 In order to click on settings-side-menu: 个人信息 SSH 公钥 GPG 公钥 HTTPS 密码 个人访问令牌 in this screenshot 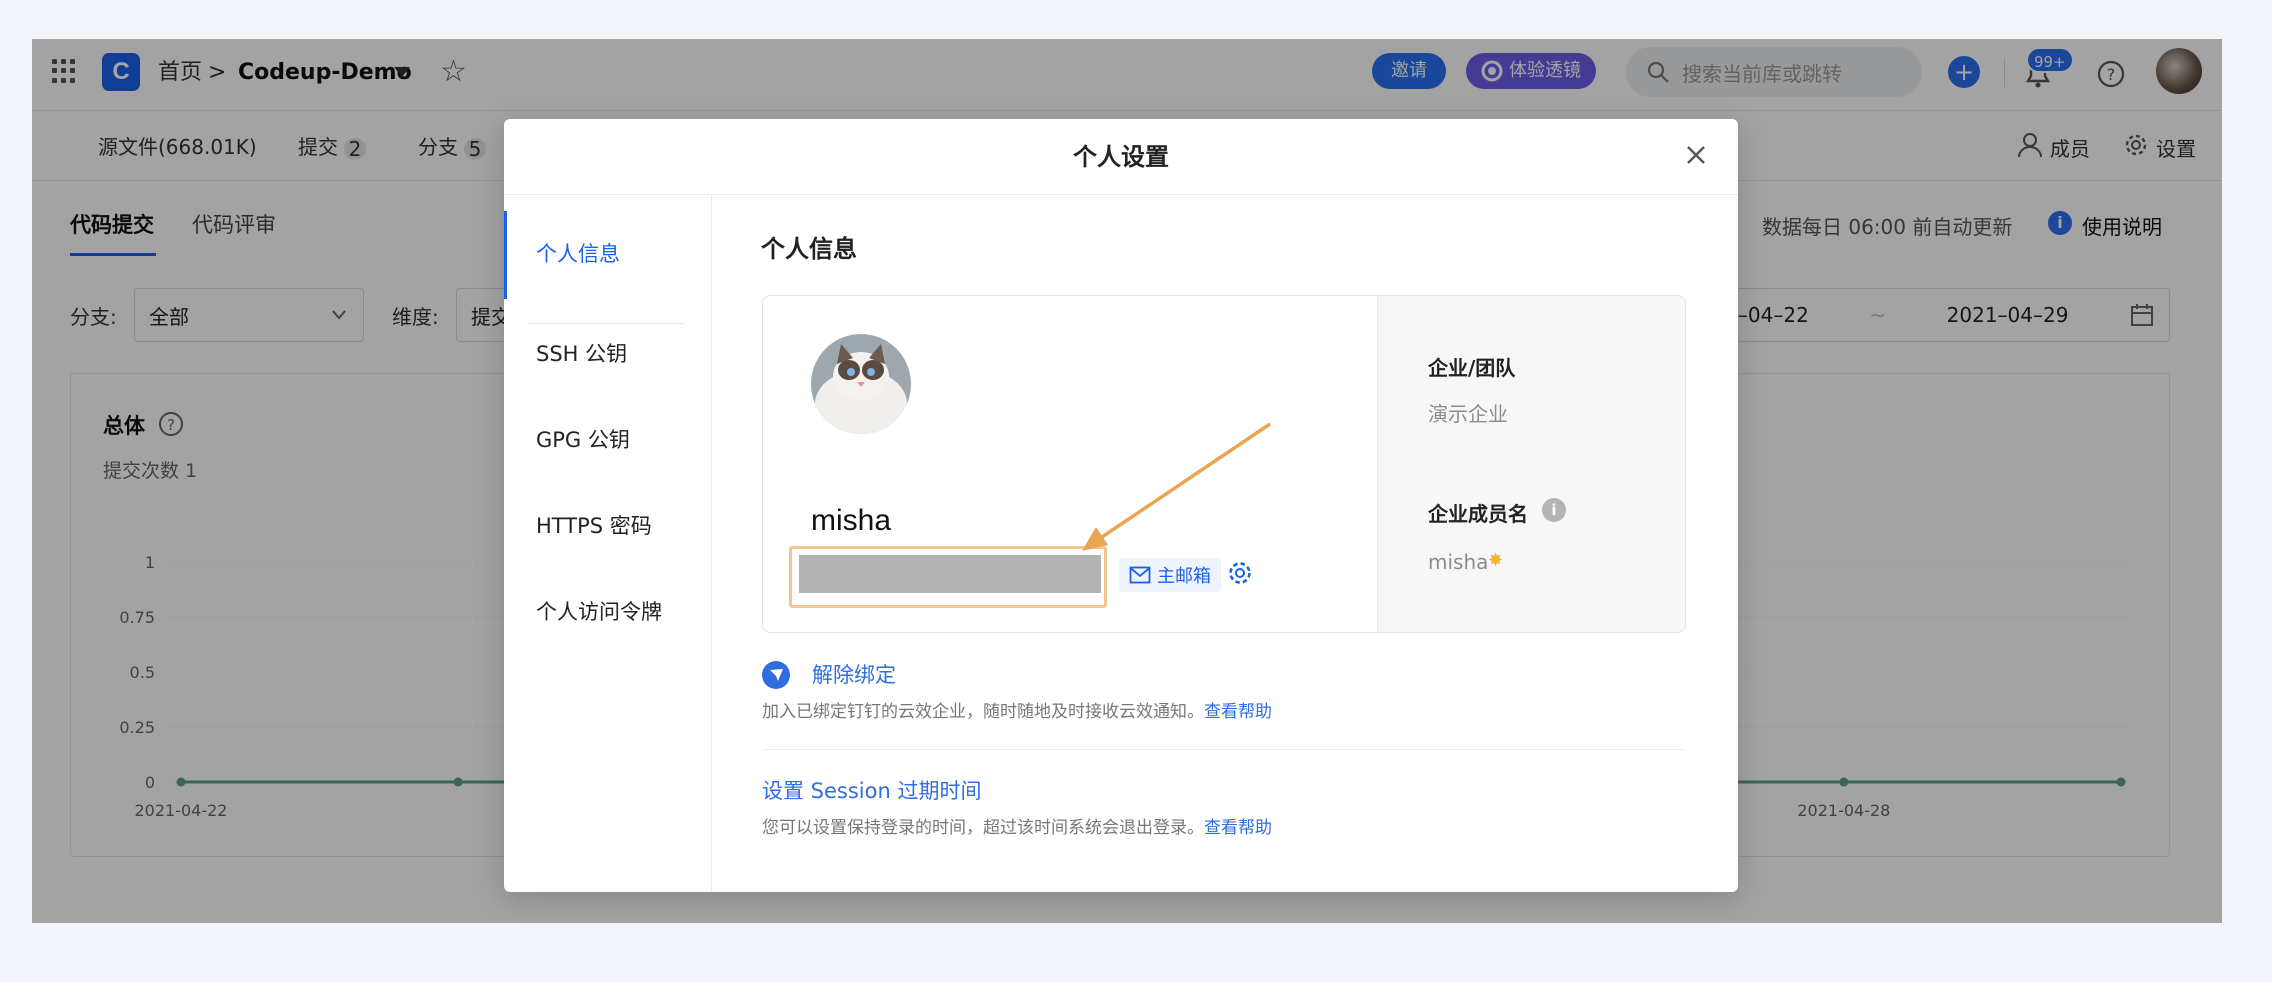, I will do `click(608, 543)`.